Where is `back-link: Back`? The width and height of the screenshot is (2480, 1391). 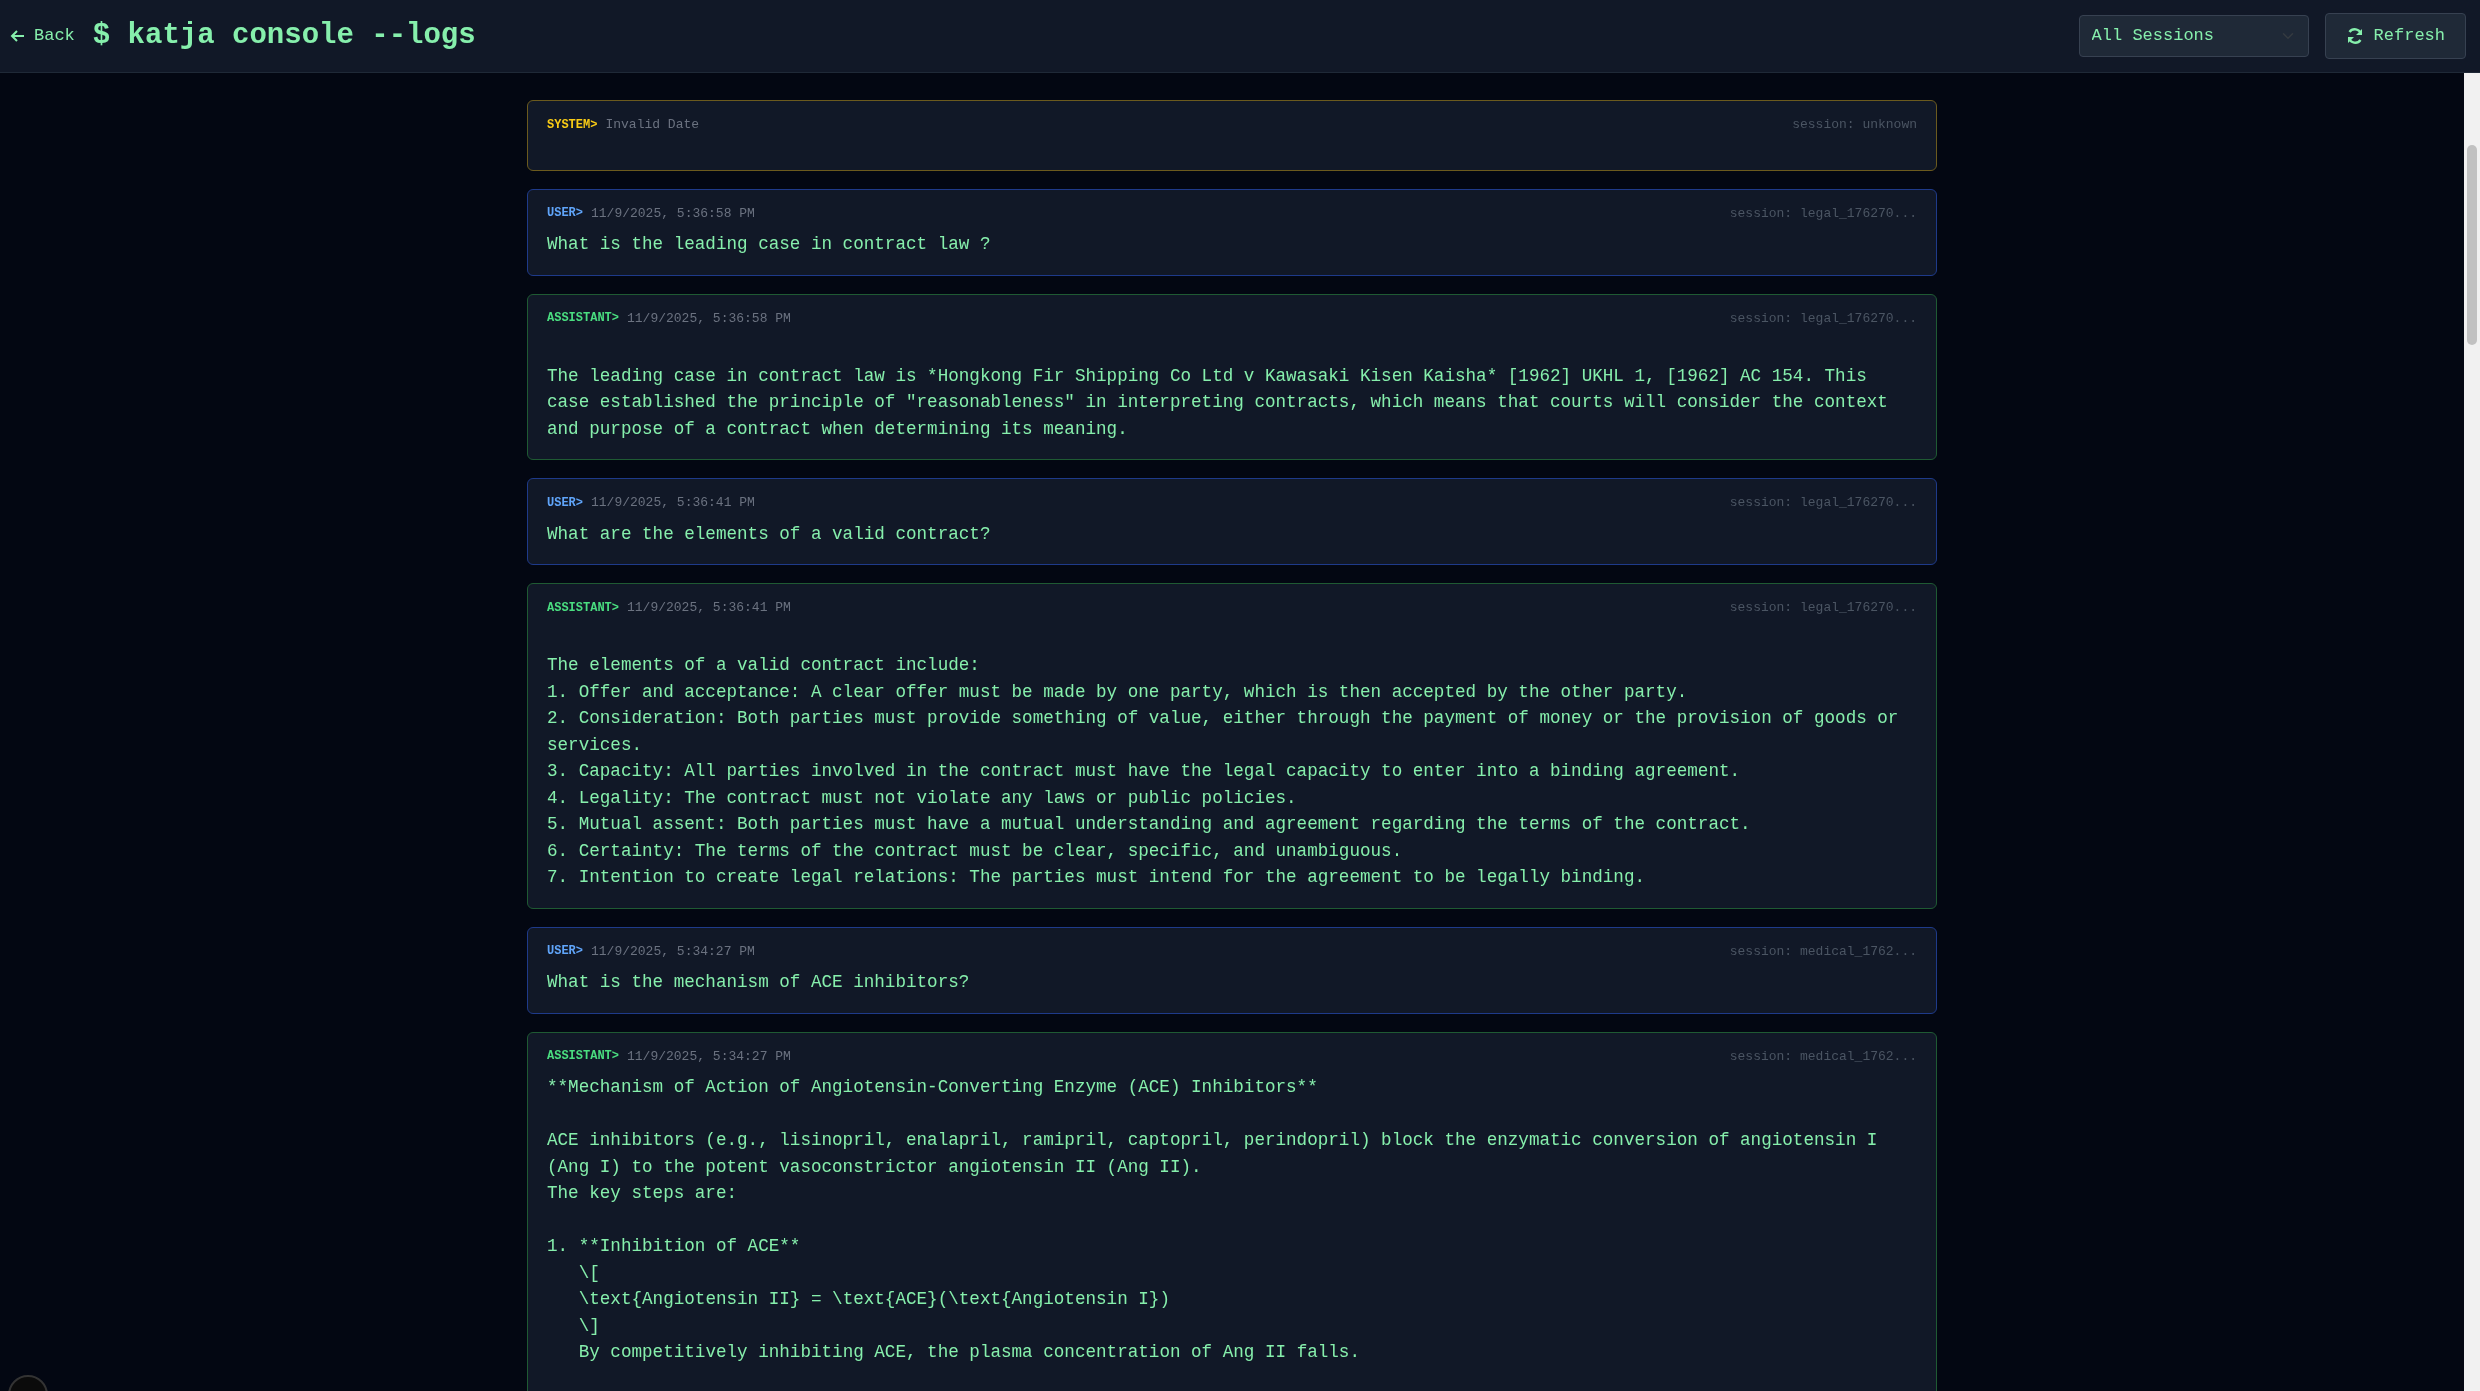 back-link: Back is located at coordinates (42, 36).